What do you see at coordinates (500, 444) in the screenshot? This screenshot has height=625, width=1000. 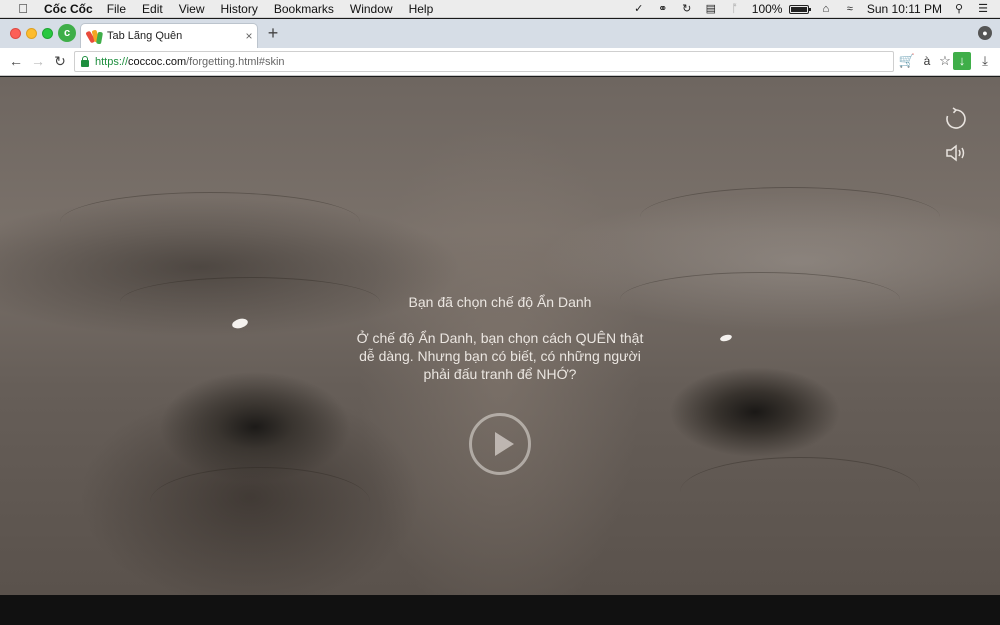 I see `play-video-button` at bounding box center [500, 444].